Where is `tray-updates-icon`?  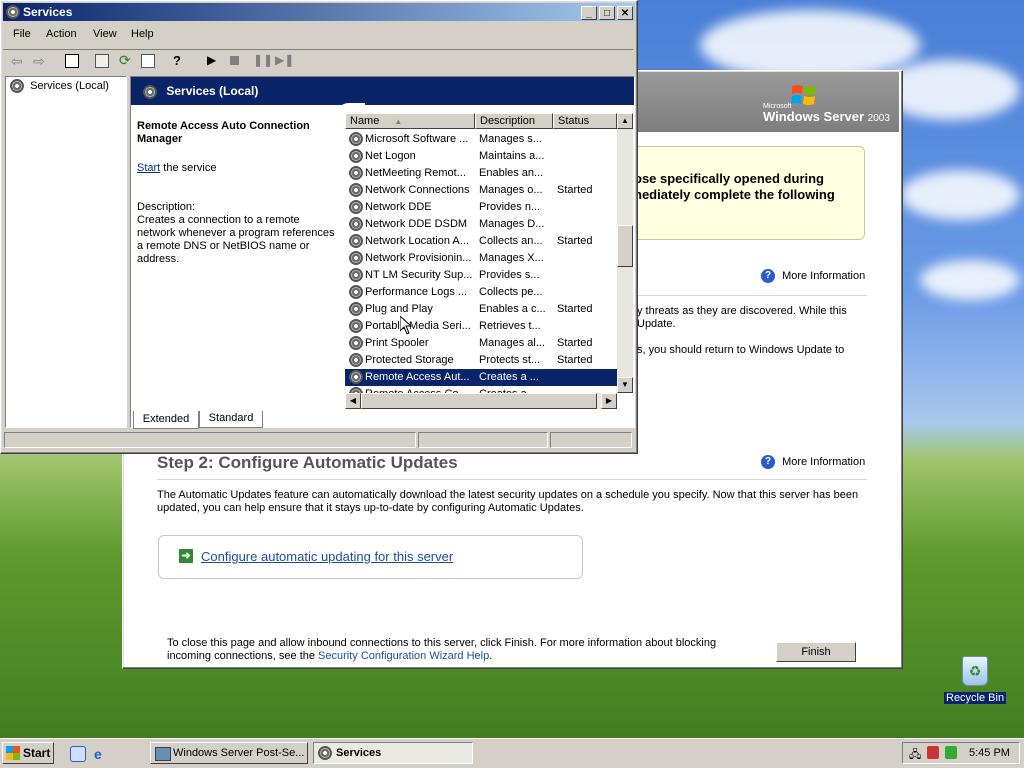
tray-updates-icon is located at coordinates (951, 752).